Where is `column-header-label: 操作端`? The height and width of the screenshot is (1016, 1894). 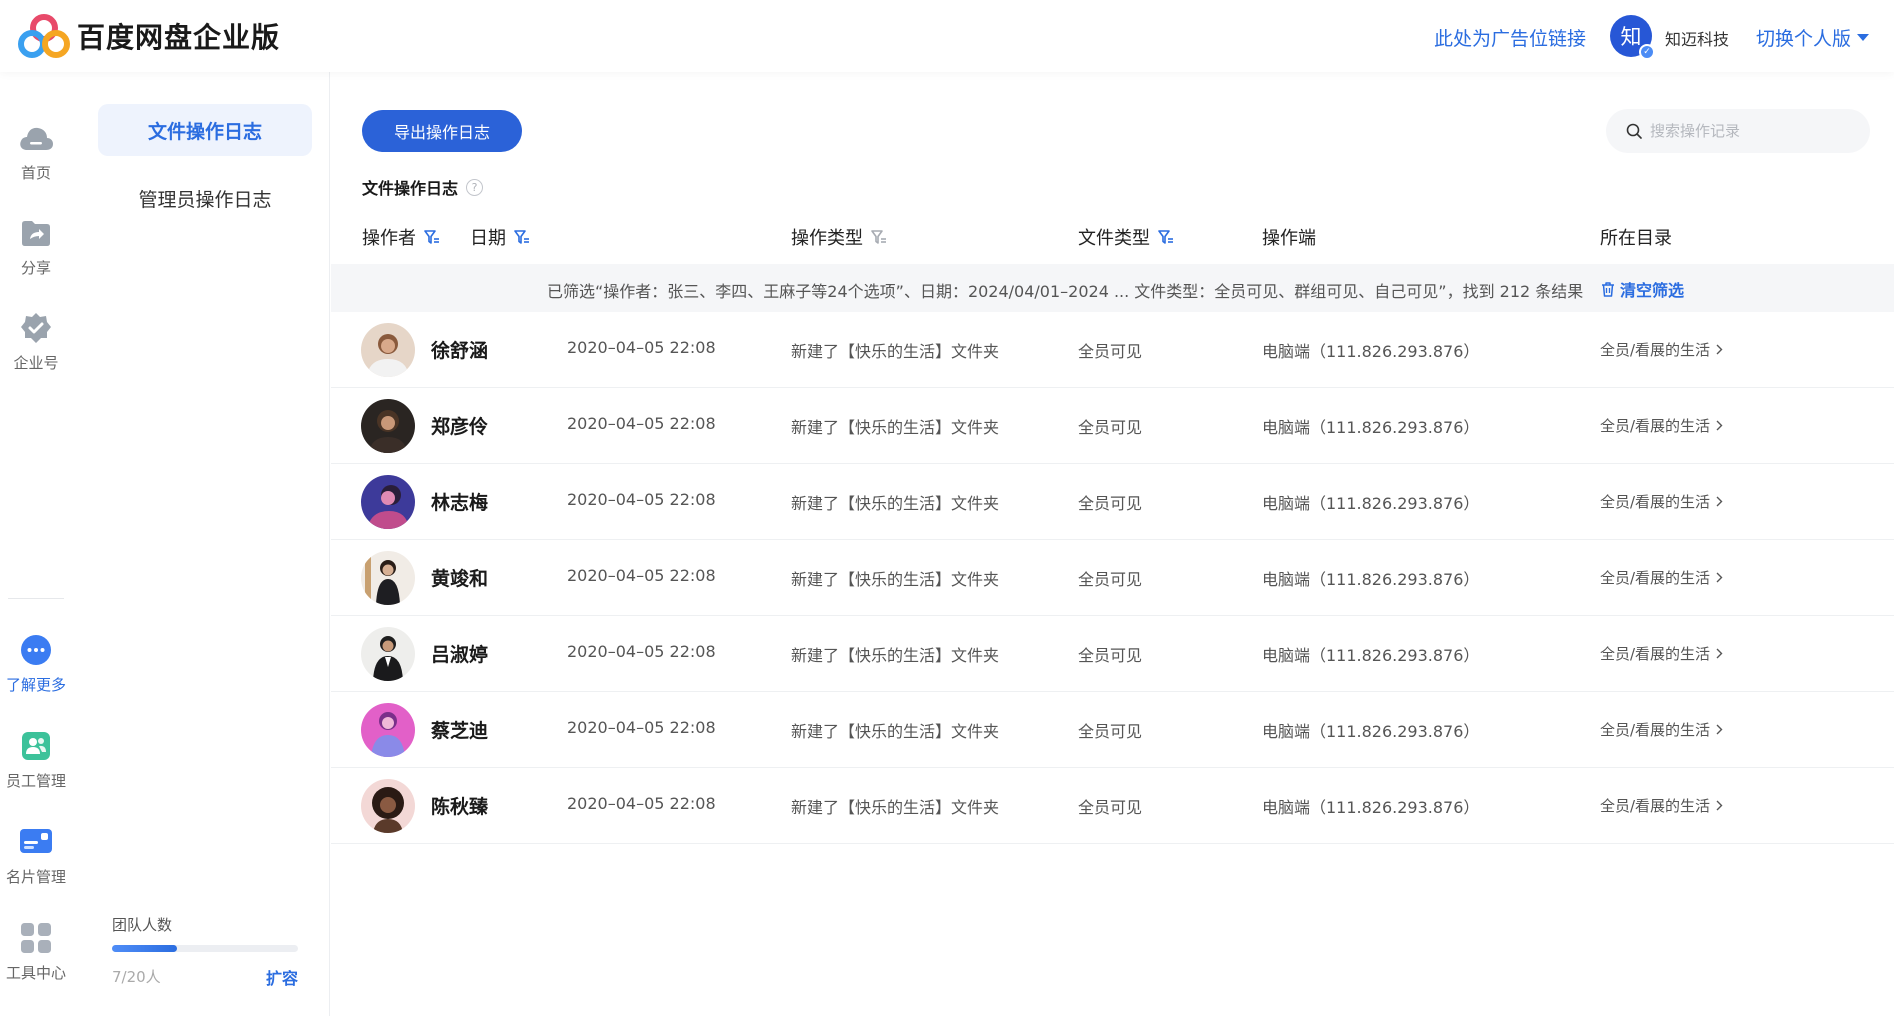
column-header-label: 操作端 is located at coordinates (1289, 238).